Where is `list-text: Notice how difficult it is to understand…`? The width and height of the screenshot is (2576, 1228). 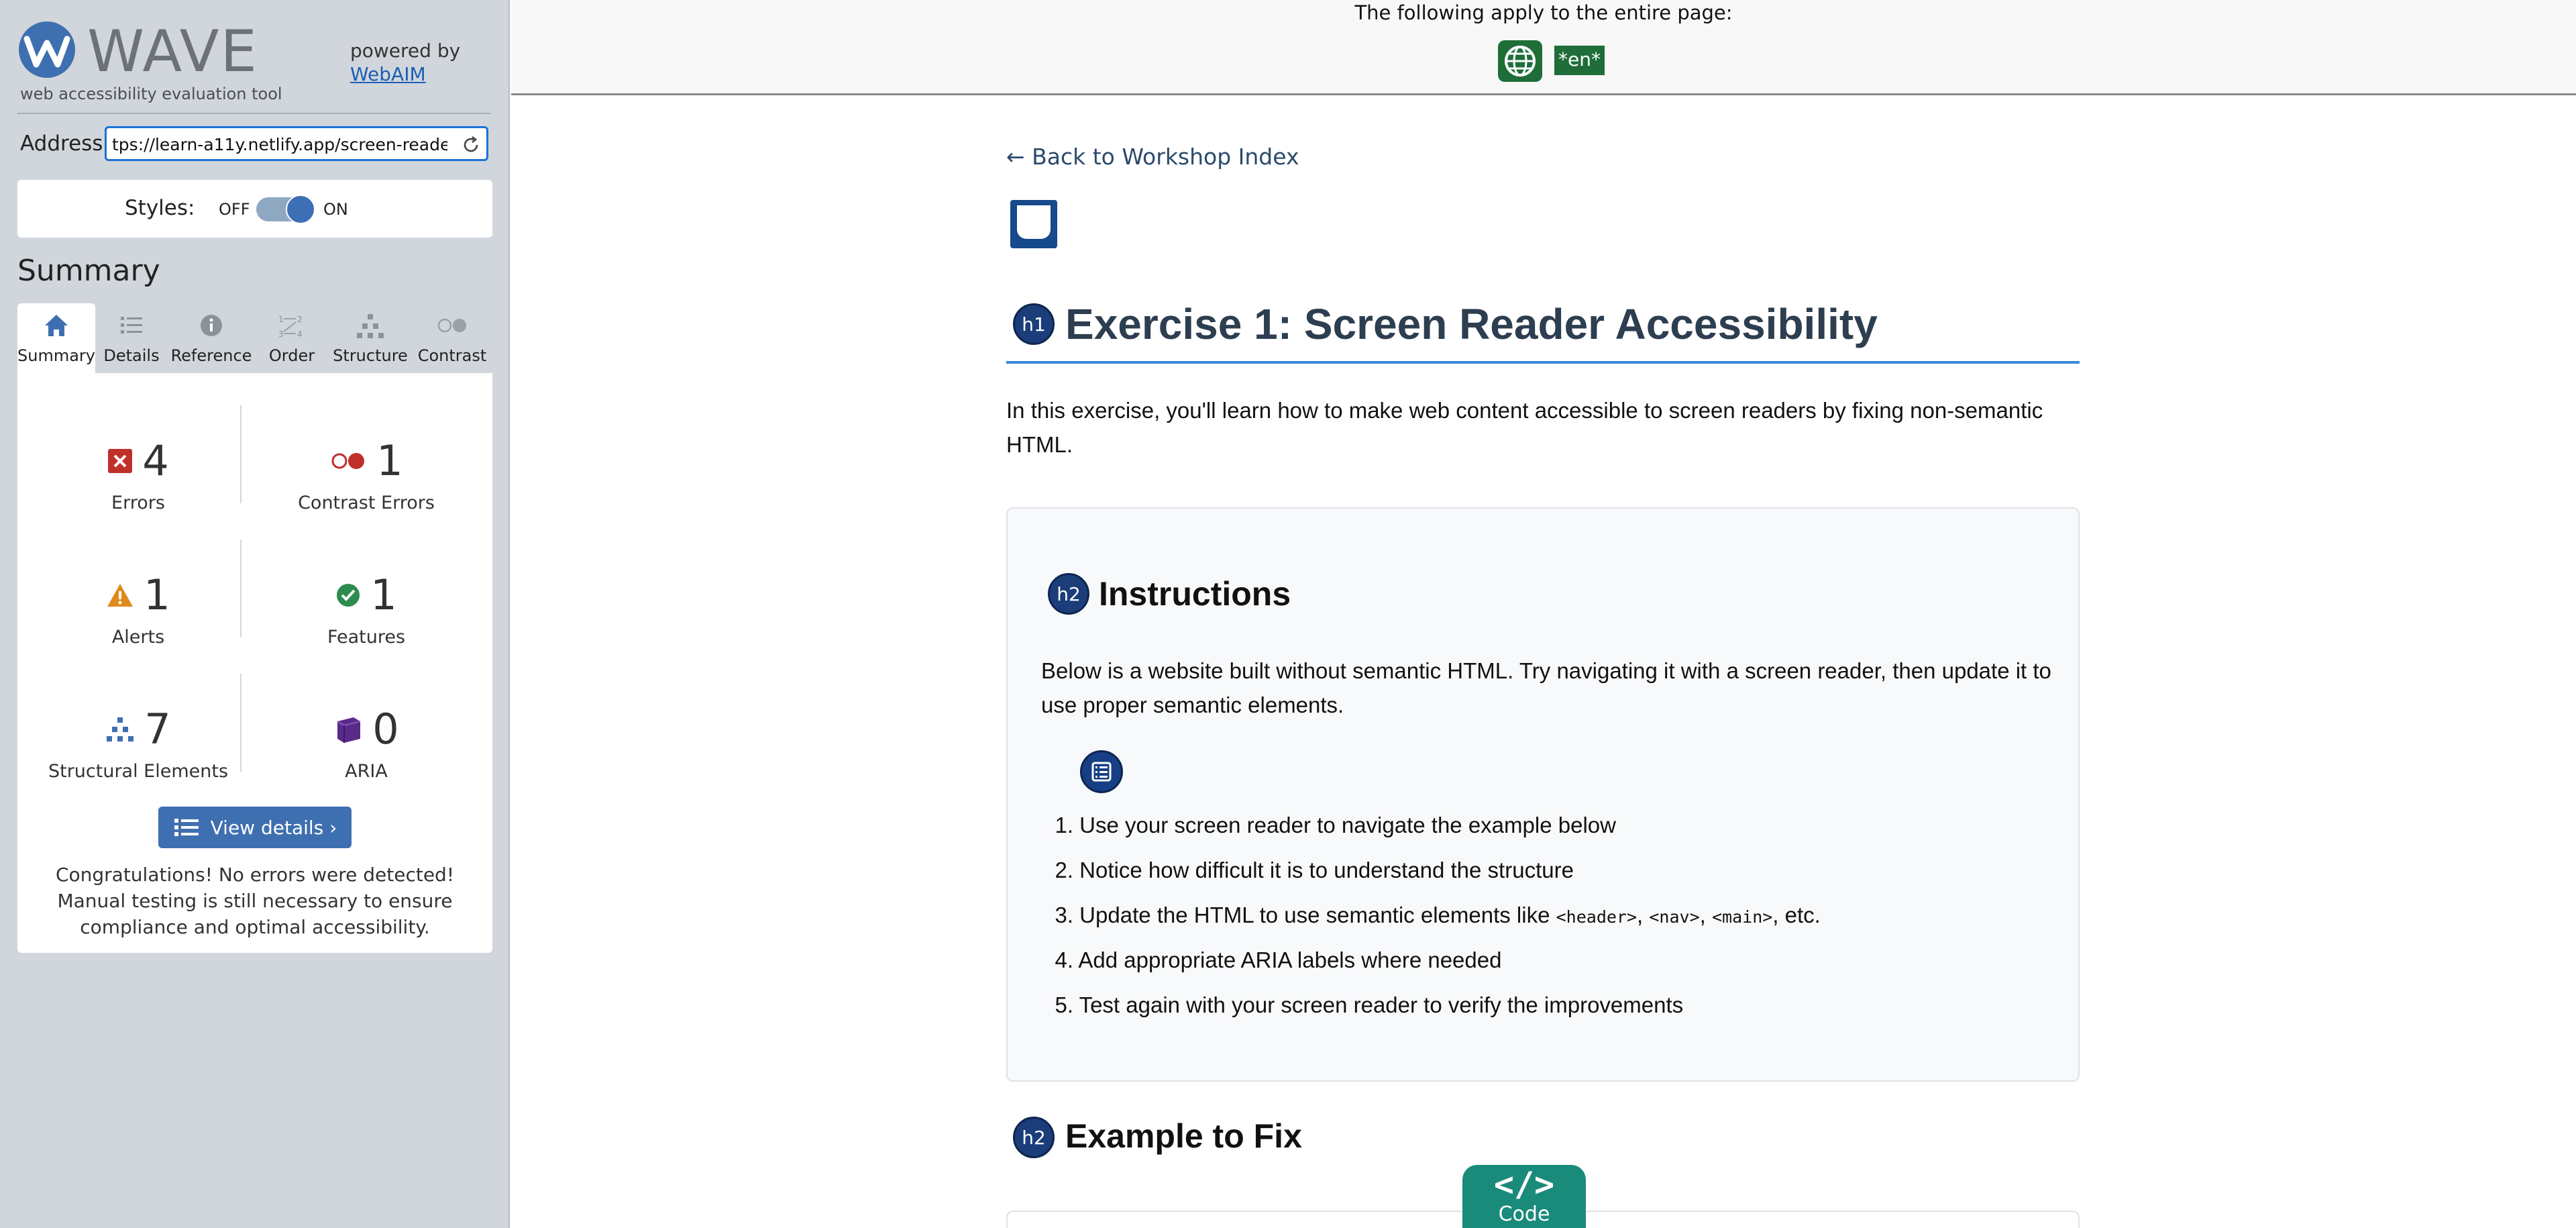 list-text: Notice how difficult it is to understand… is located at coordinates (1326, 870).